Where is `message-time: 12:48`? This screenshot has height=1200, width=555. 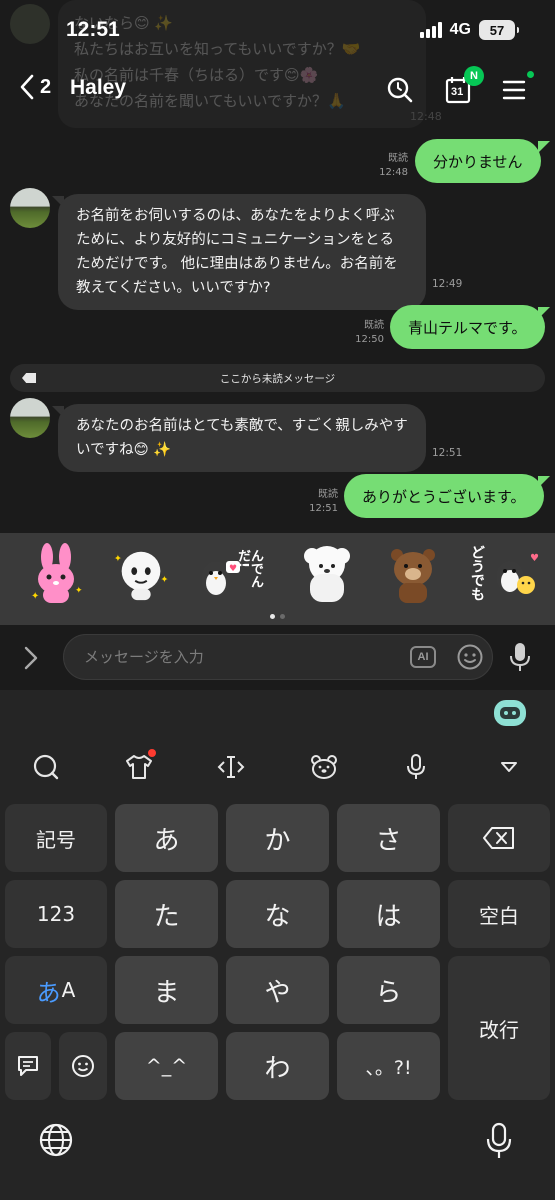 message-time: 12:48 is located at coordinates (393, 172).